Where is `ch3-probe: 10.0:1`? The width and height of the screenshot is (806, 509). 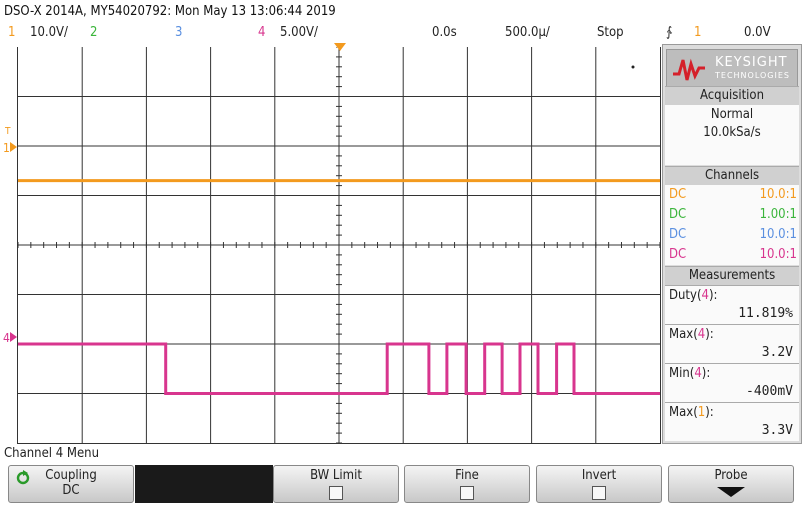
ch3-probe: 10.0:1 is located at coordinates (778, 234).